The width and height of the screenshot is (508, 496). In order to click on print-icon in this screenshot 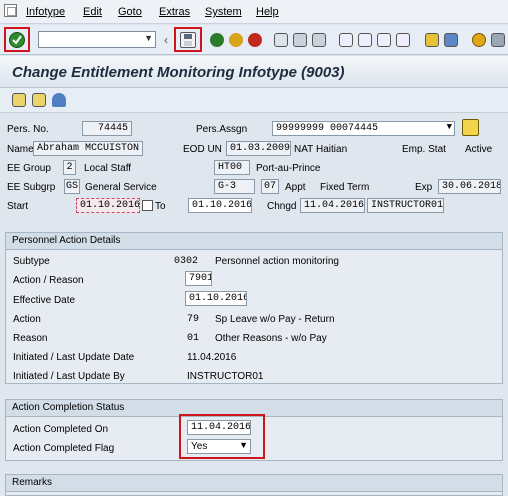, I will do `click(281, 40)`.